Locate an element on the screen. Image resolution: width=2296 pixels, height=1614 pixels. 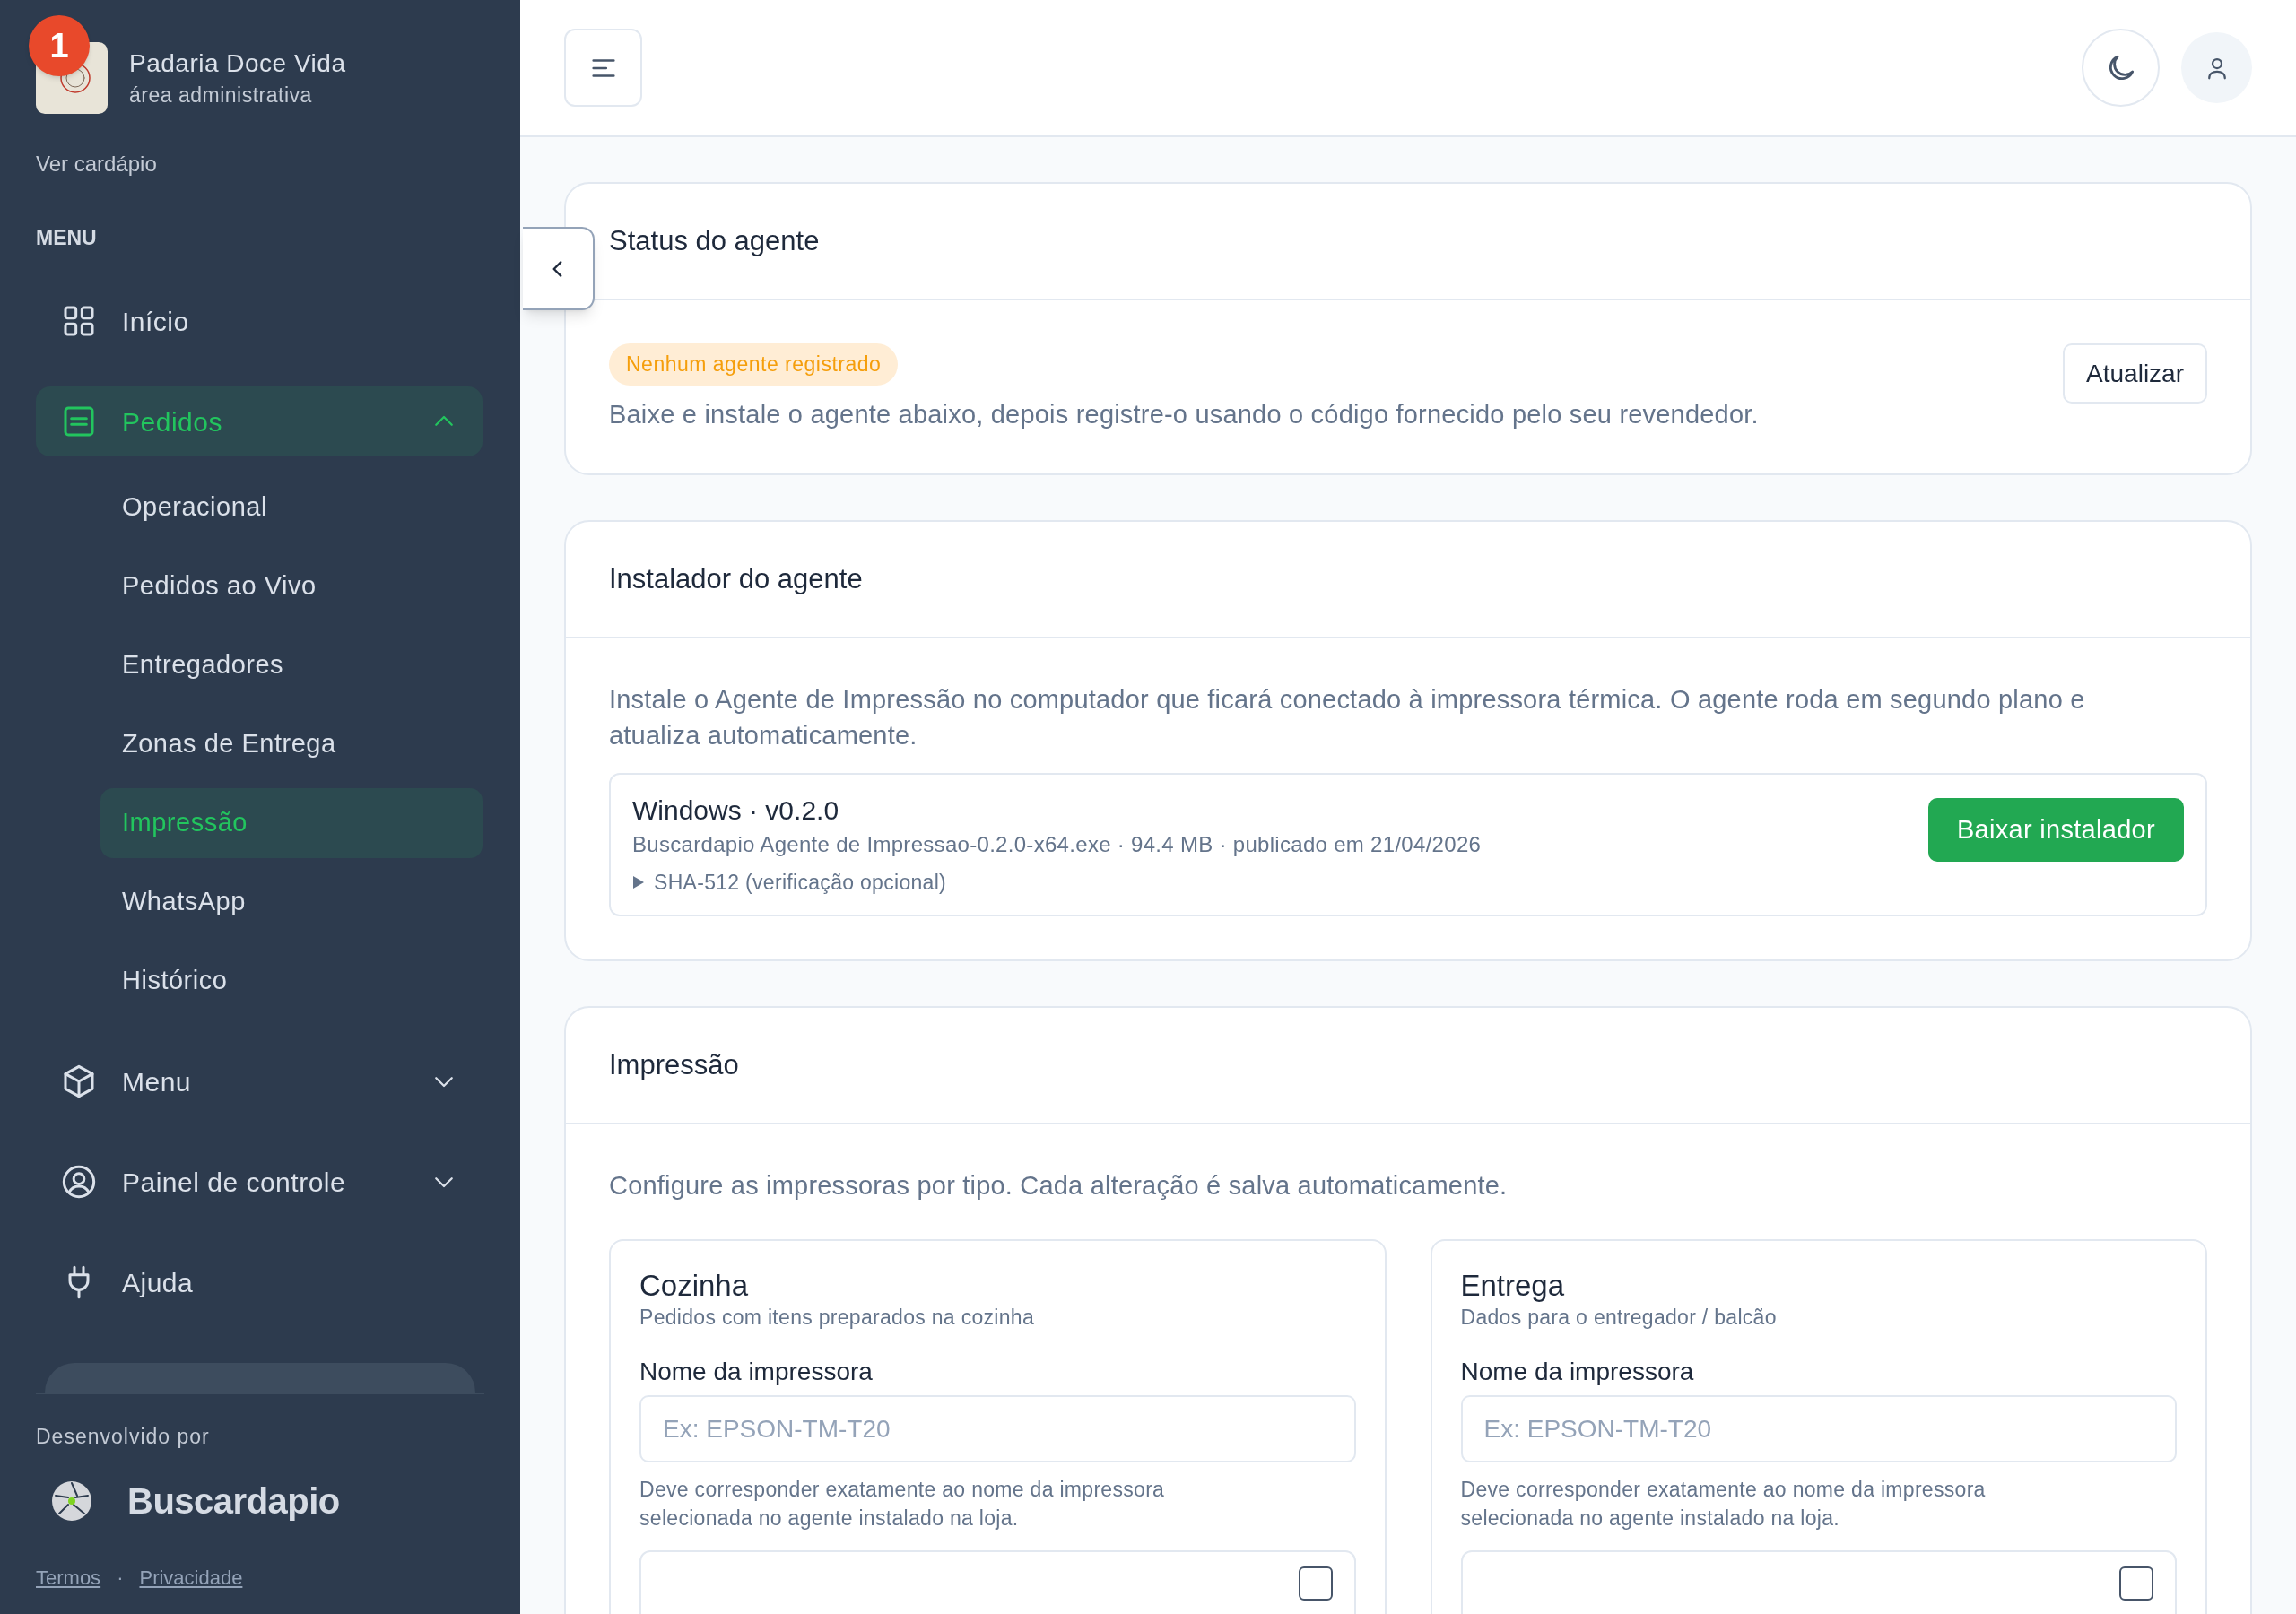
status-description: Baixe e instale o agente abaixo, depois registre-o usando o código fornecido pelo seu revendedor. is located at coordinates (1184, 414).